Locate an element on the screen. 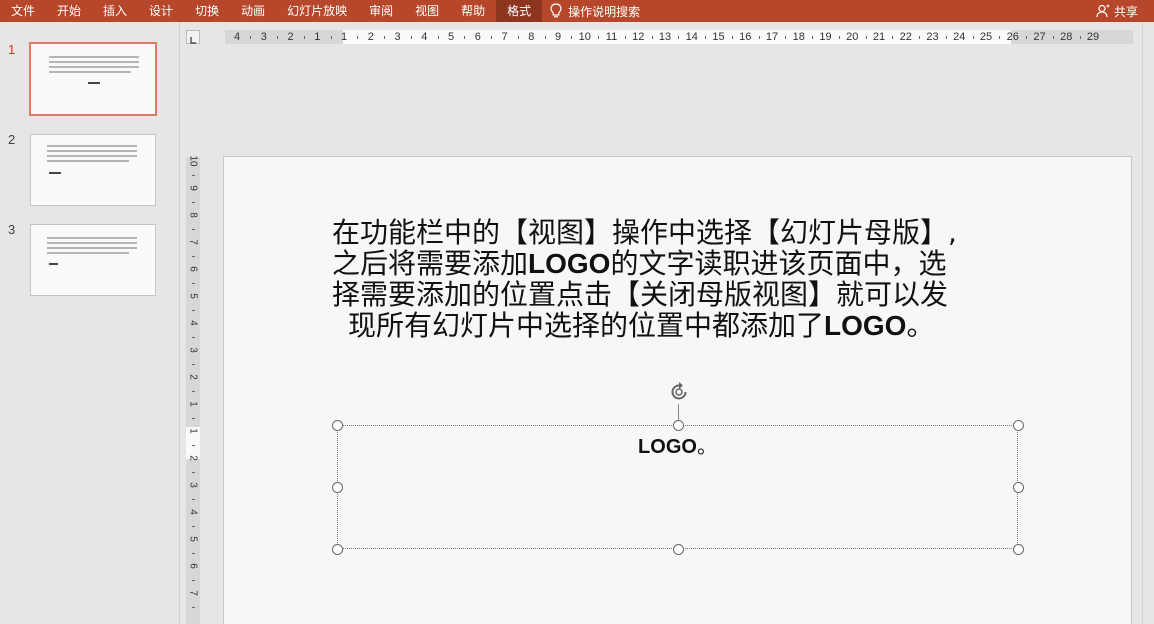  tell-me-label: 操作说明搜索 is located at coordinates (604, 11).